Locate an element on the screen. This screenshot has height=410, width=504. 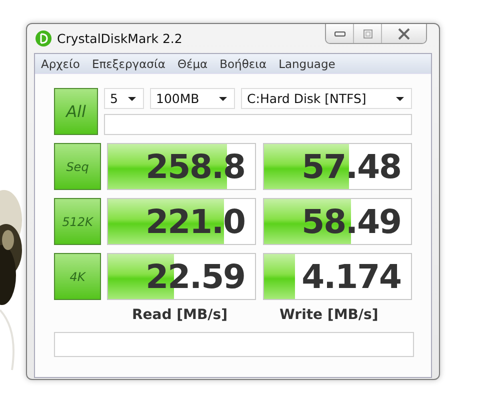
write-value: 4.174 is located at coordinates (351, 276).